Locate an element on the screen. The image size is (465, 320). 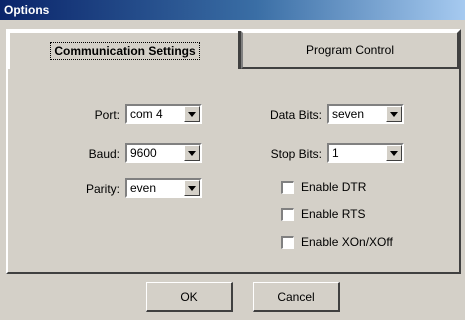
stop-bits-dropdown-button is located at coordinates (394, 153).